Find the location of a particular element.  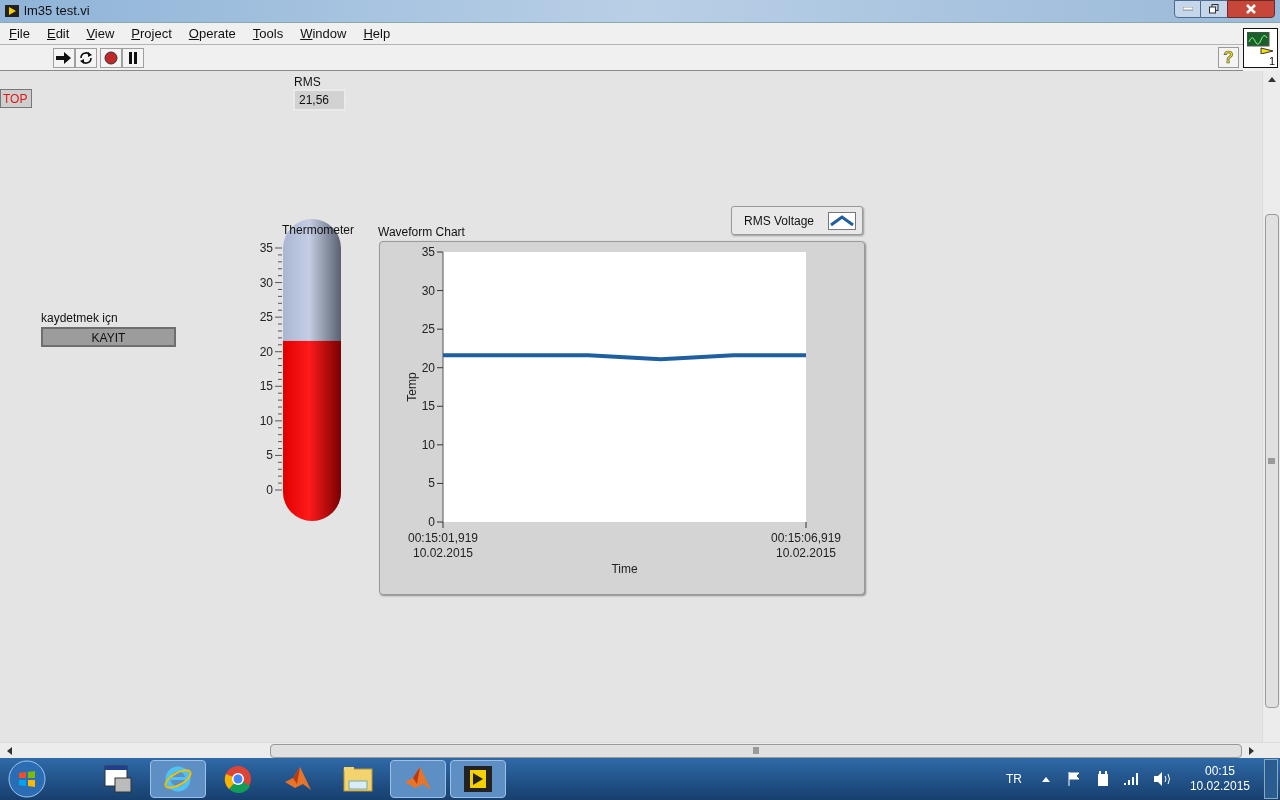

restore-button is located at coordinates (1214, 9).